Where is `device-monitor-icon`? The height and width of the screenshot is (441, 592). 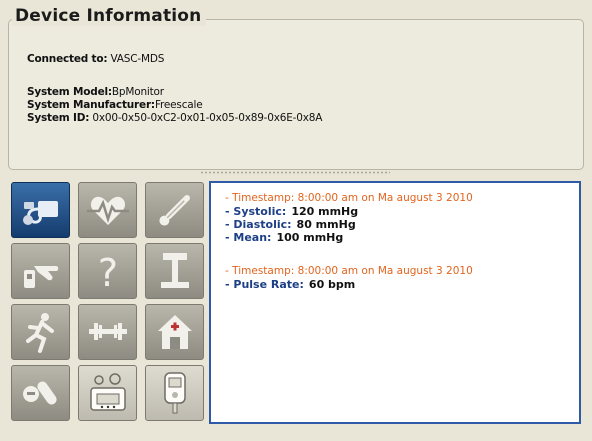 device-monitor-icon is located at coordinates (107, 392).